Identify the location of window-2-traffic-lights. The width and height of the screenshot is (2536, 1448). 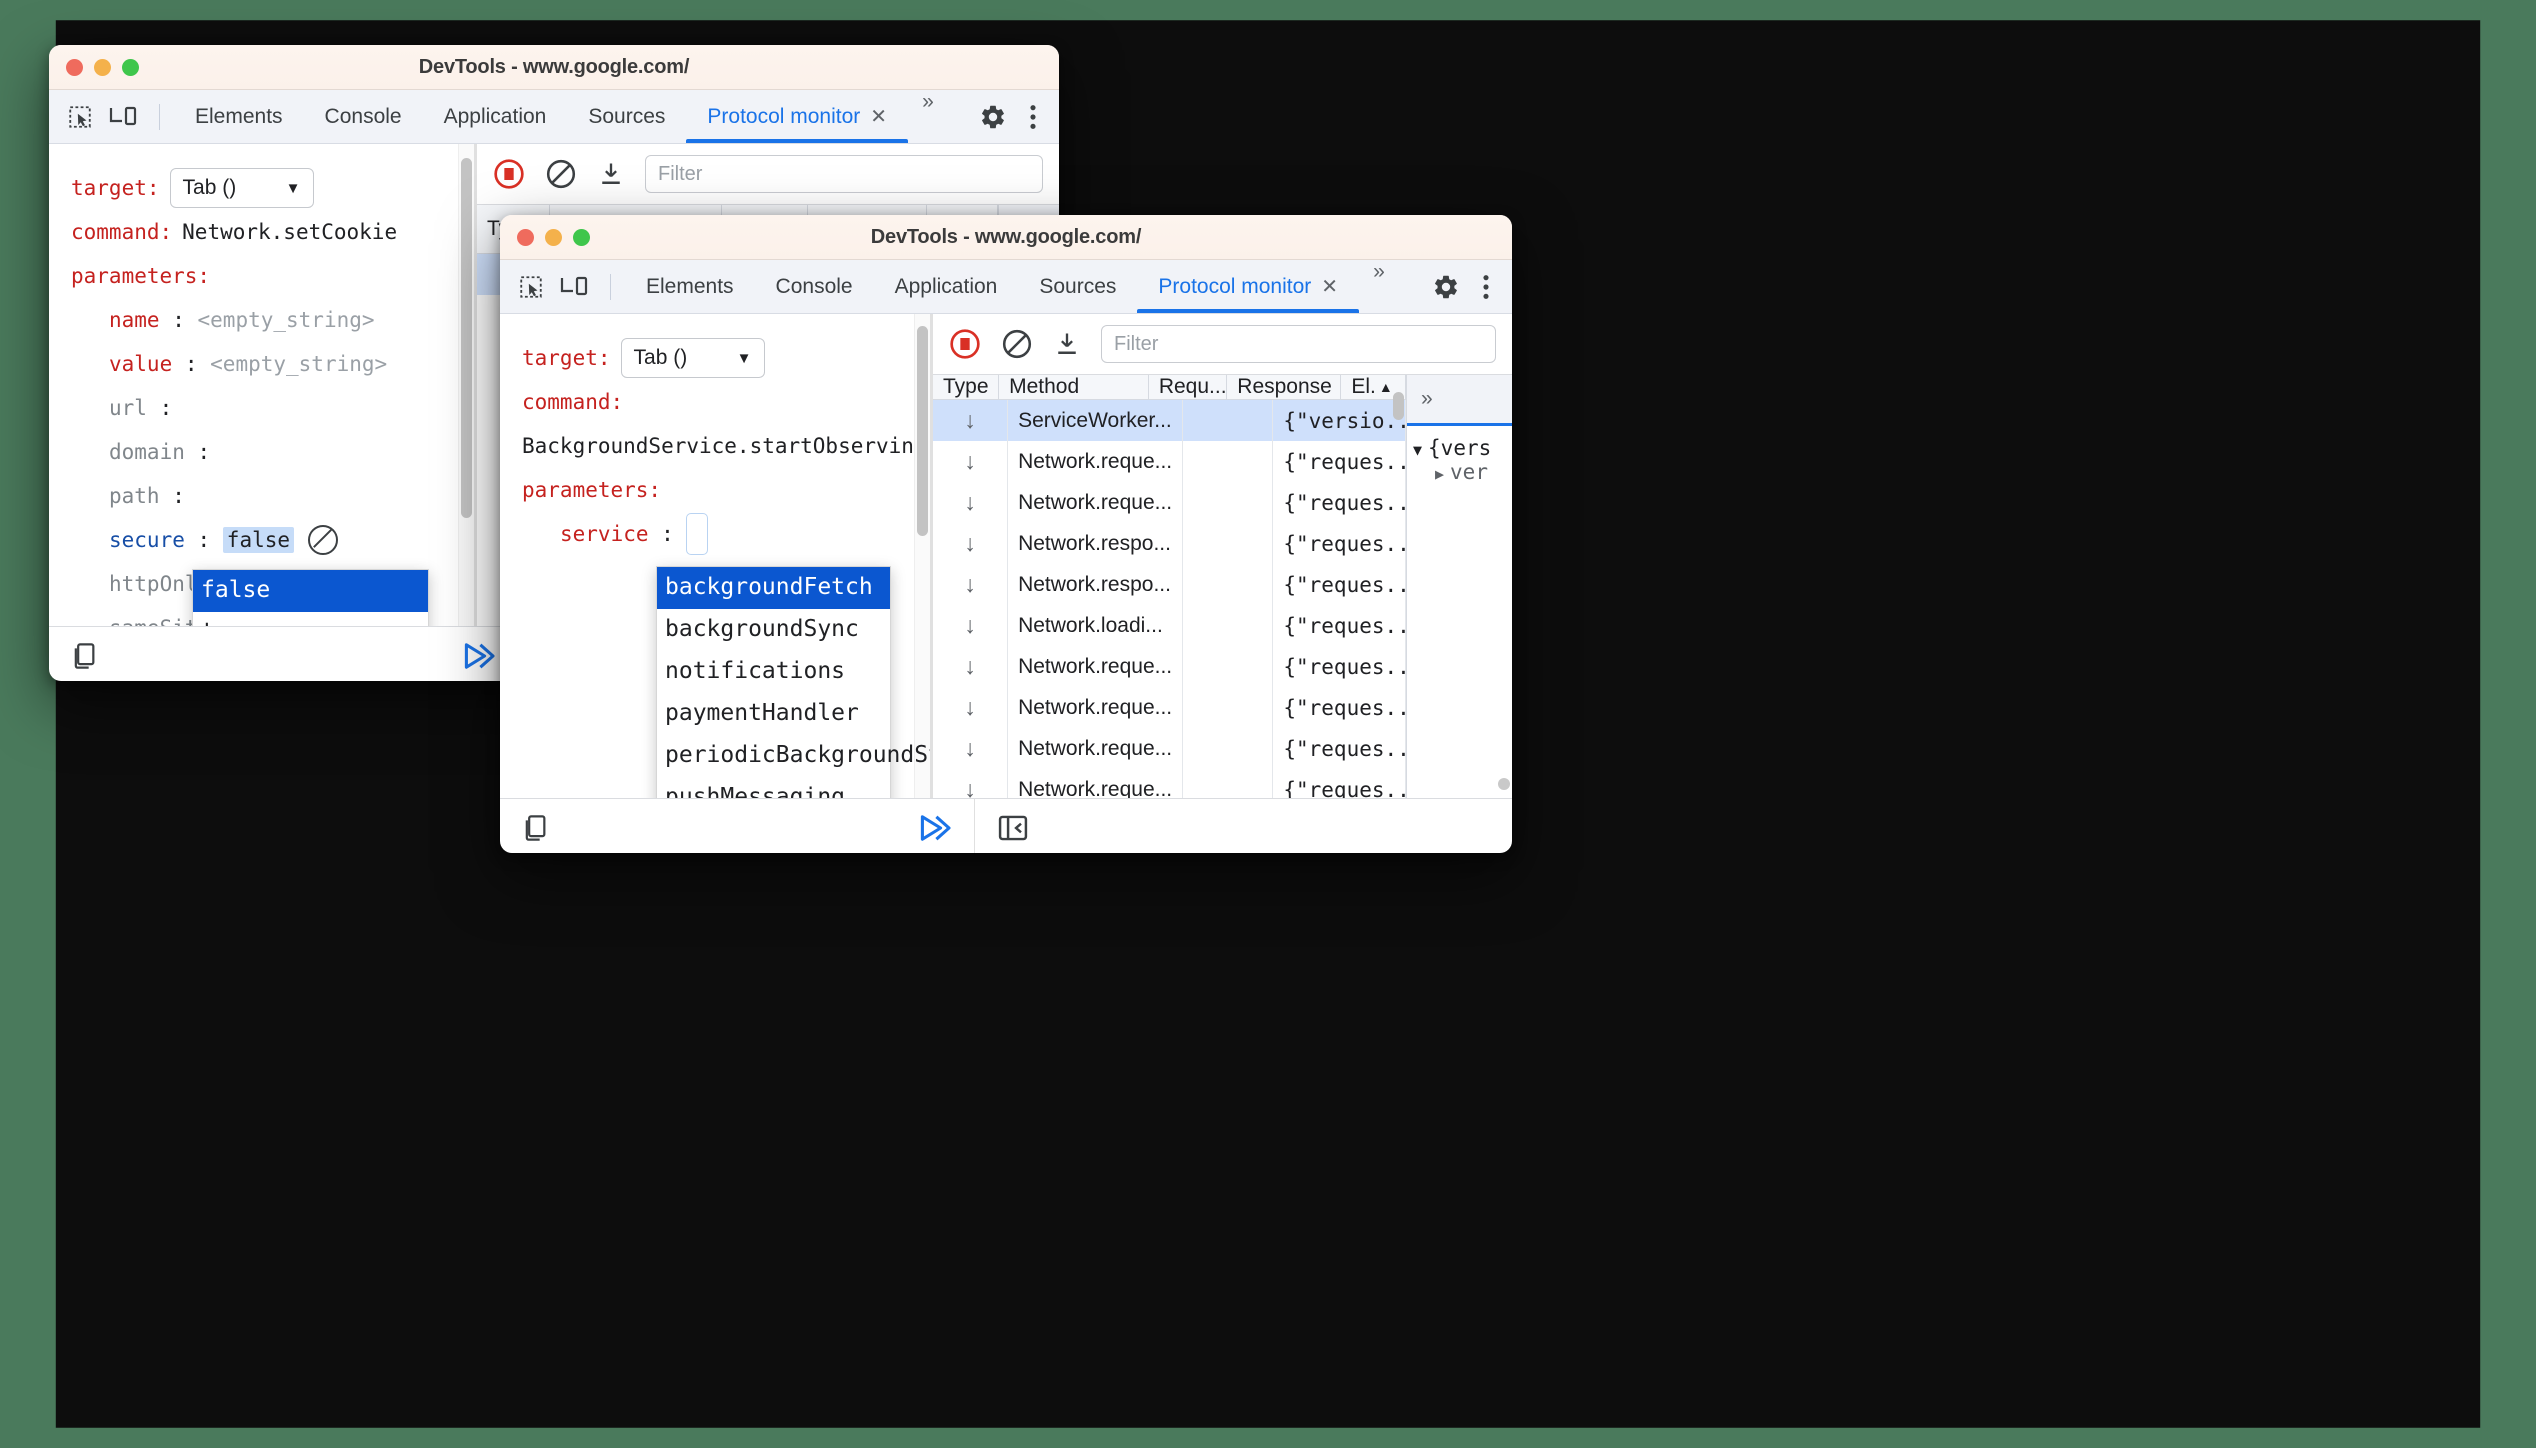
(545, 237).